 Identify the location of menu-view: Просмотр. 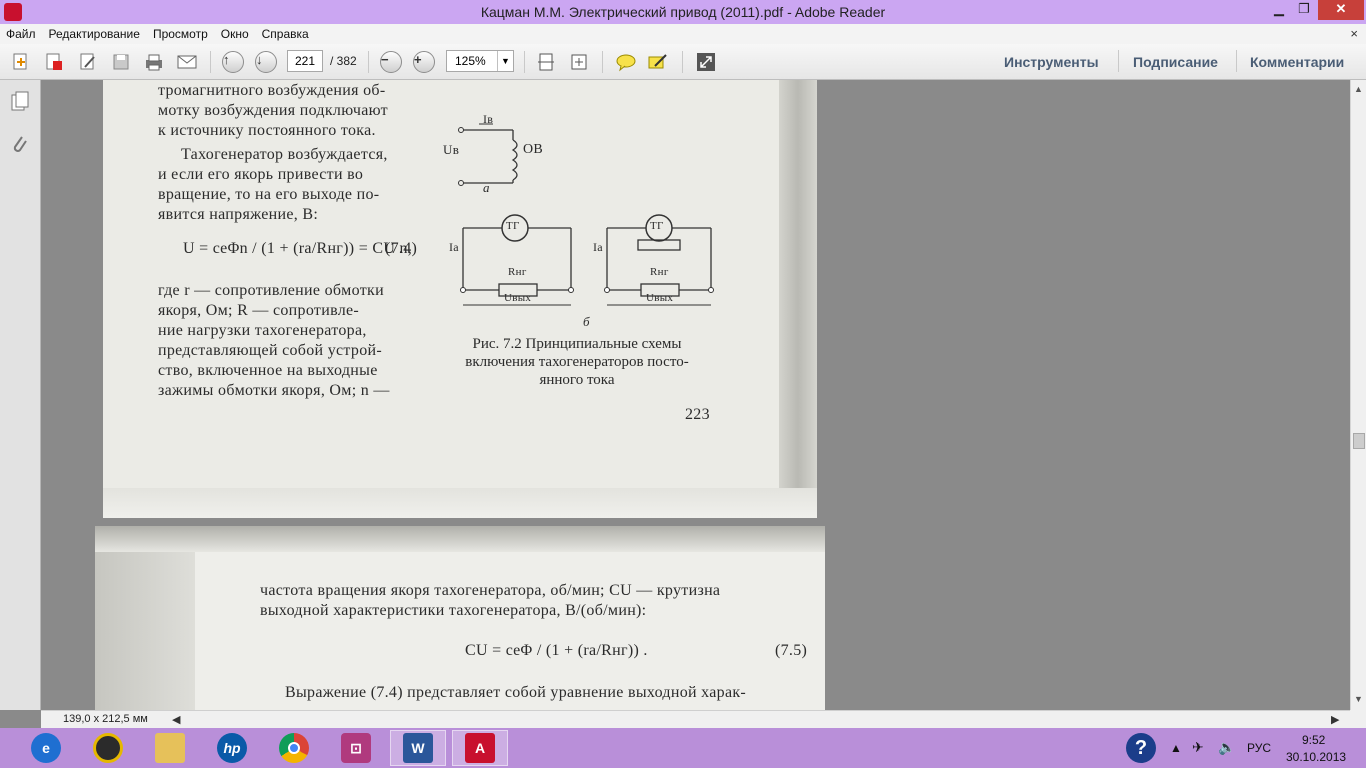
(180, 34).